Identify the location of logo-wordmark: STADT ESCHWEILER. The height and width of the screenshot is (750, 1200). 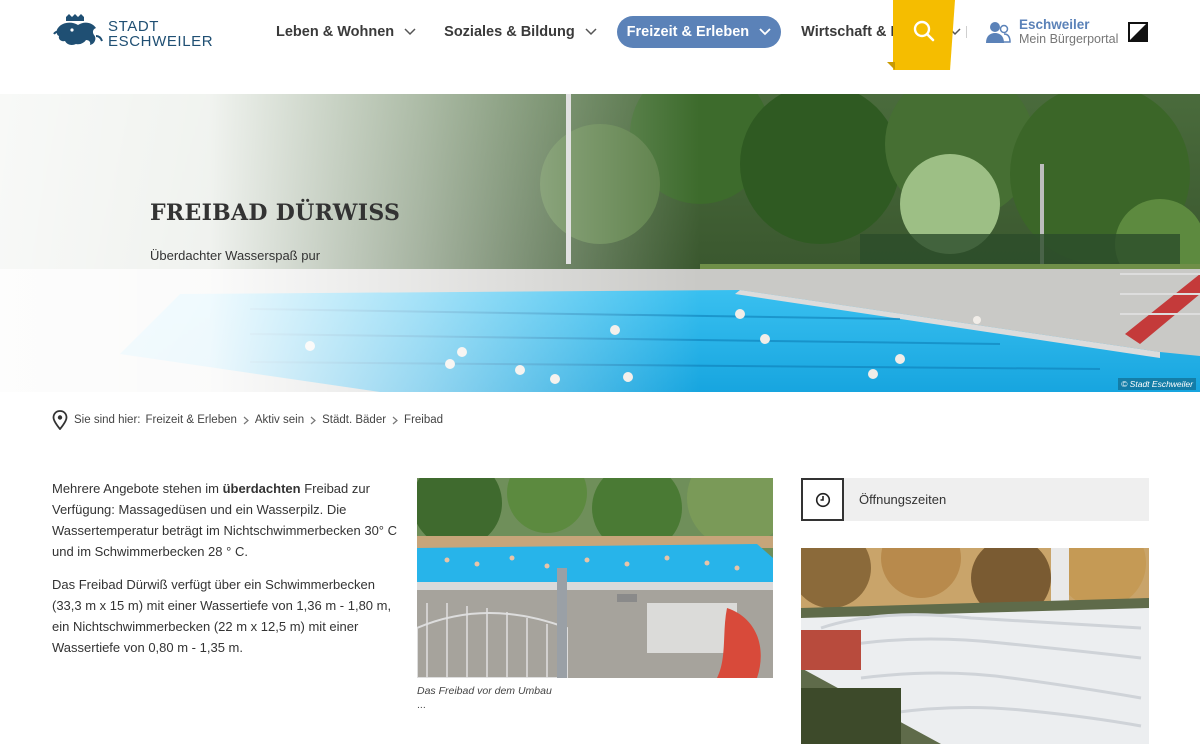
(161, 34).